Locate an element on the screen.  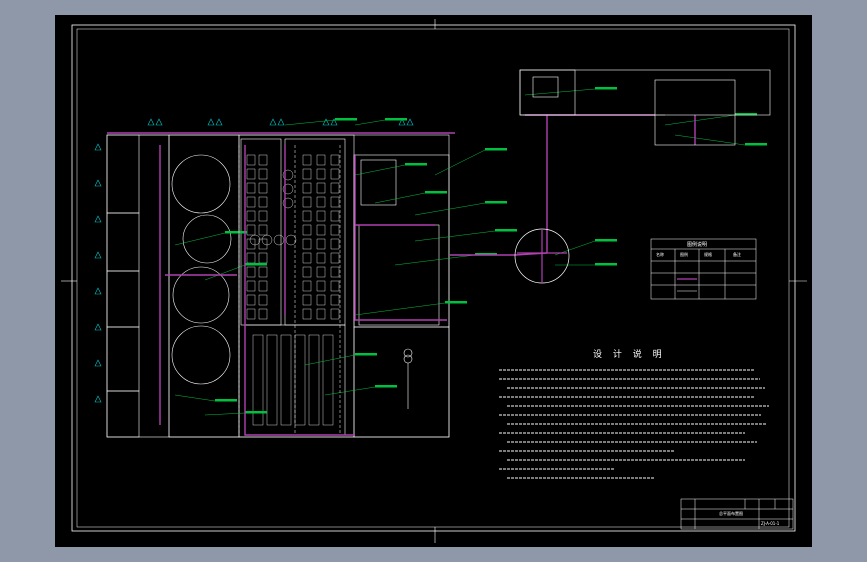
design-notes-title: 设 计 说 明 is located at coordinates (629, 355).